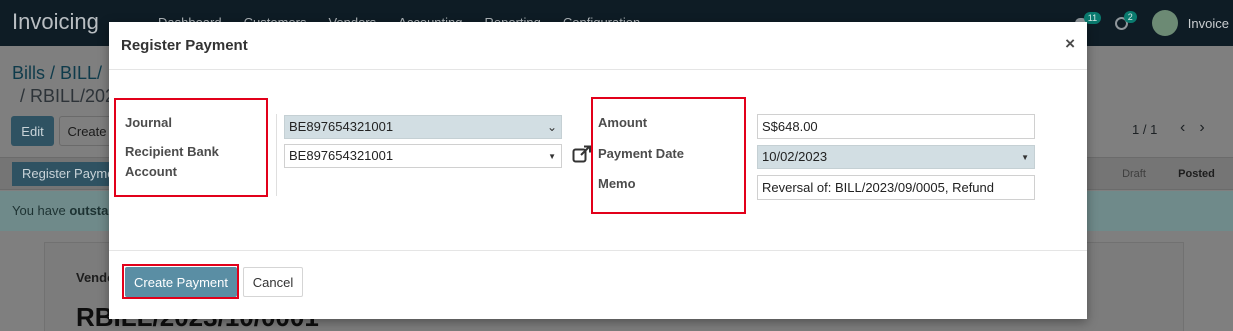  What do you see at coordinates (41, 210) in the screenshot?
I see `alert-text: You have` at bounding box center [41, 210].